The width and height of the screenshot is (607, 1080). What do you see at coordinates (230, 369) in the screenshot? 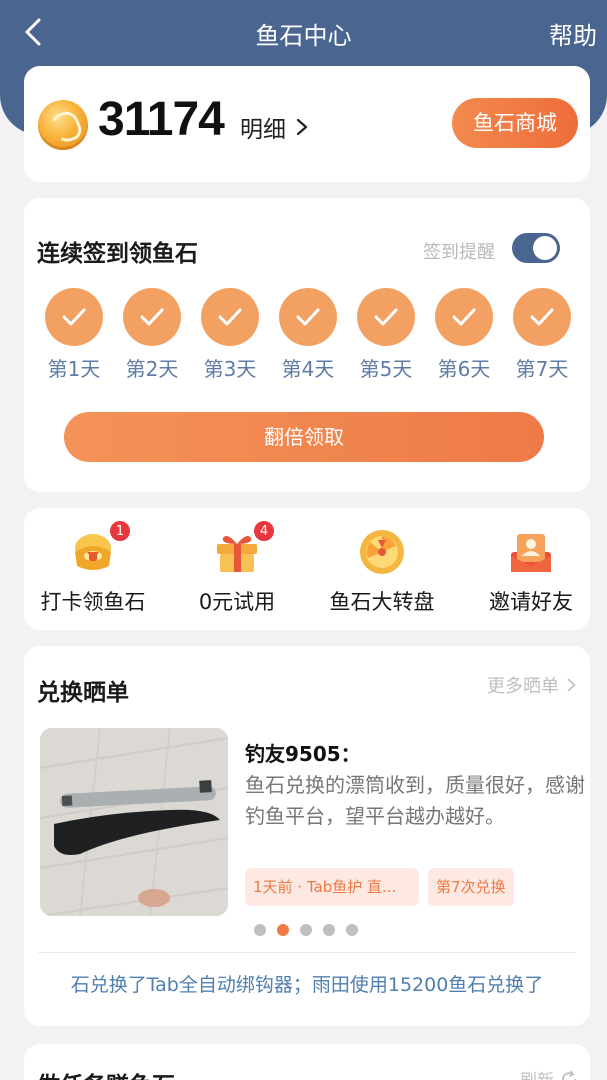
I see `day-label: 第3天` at bounding box center [230, 369].